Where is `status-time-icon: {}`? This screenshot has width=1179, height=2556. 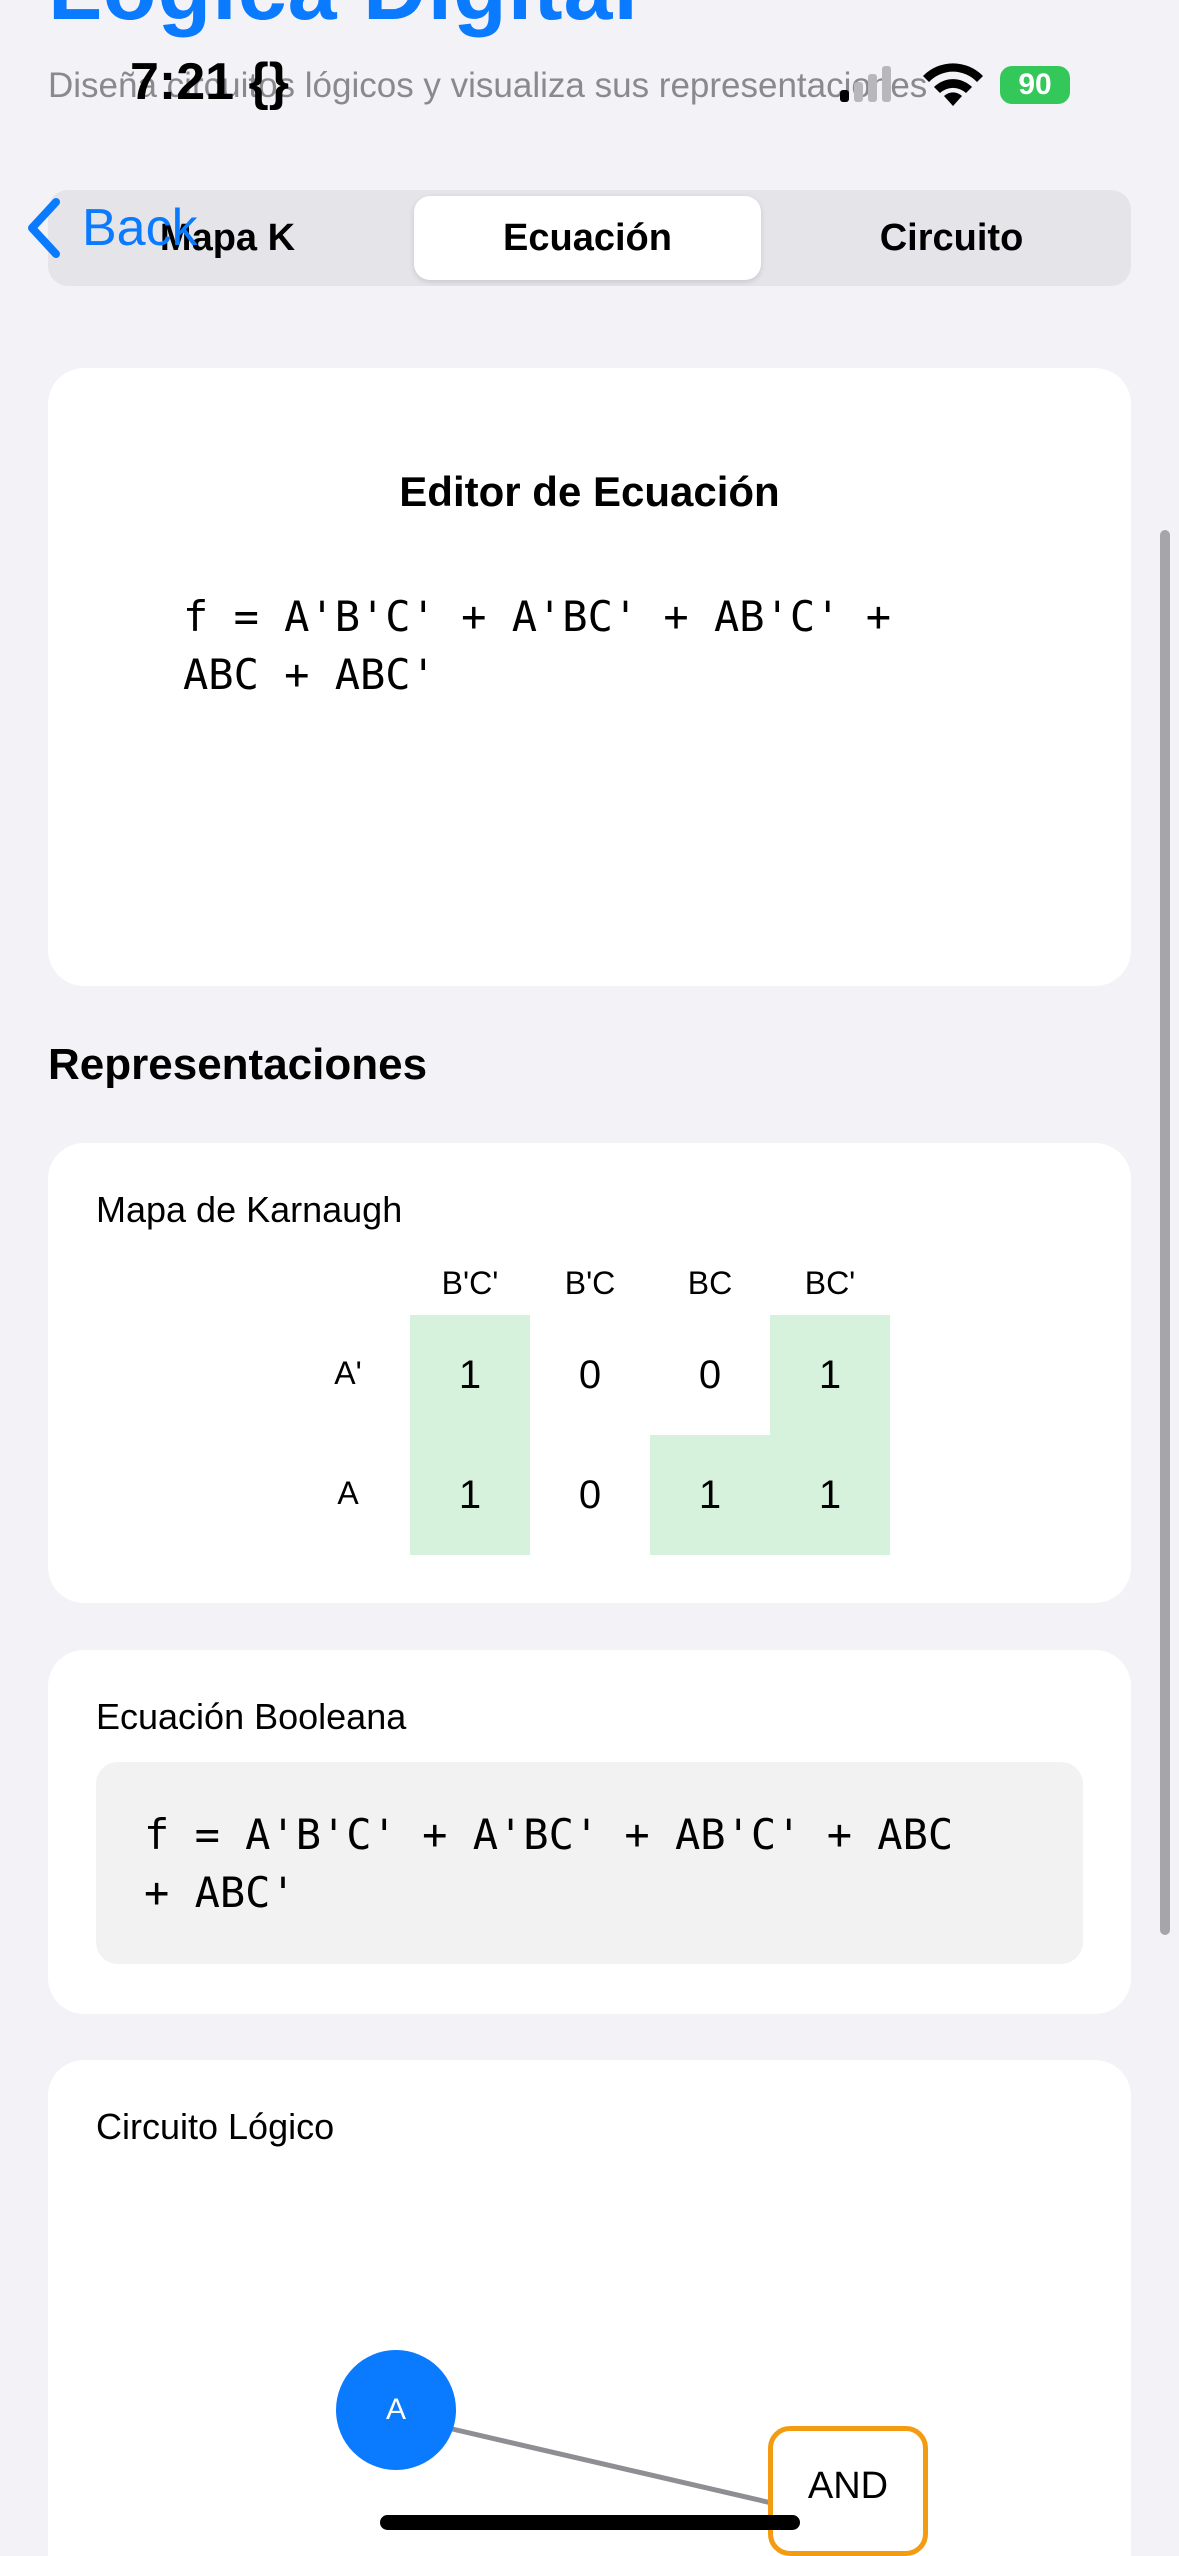
status-time-icon: {} is located at coordinates (269, 82).